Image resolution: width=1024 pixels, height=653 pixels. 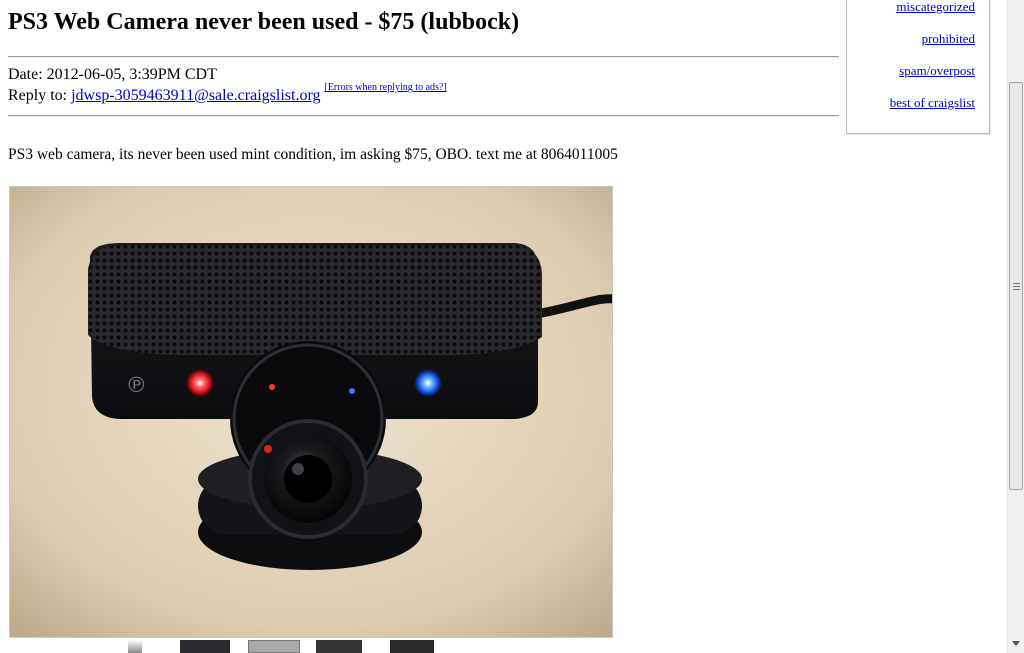 I want to click on reply-label: Reply to:, so click(x=38, y=95).